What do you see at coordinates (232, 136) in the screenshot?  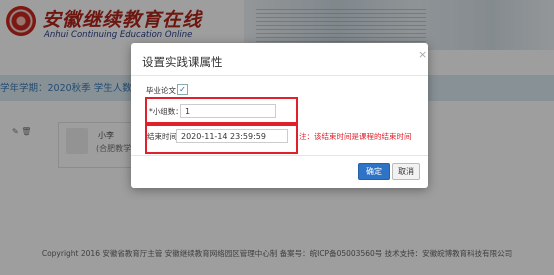 I see `end-time-input` at bounding box center [232, 136].